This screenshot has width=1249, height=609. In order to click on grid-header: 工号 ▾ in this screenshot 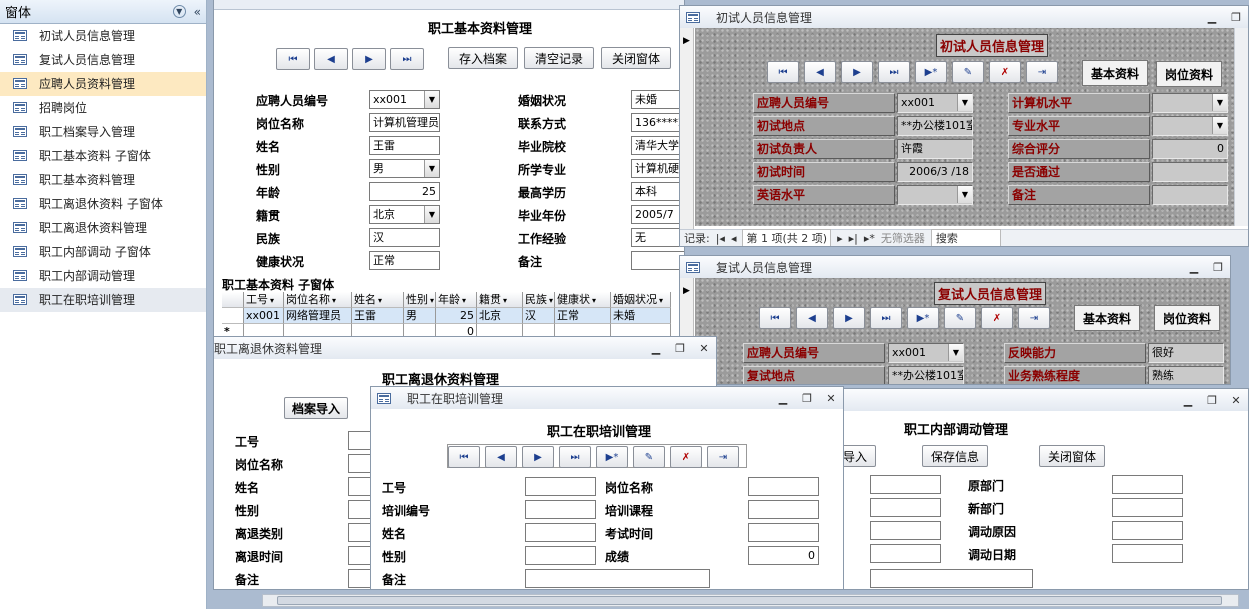, I will do `click(264, 300)`.